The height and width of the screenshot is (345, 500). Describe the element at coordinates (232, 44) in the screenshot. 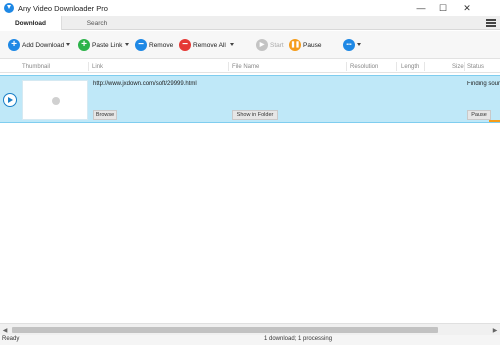

I see `remove-all-dropdown-icon` at that location.